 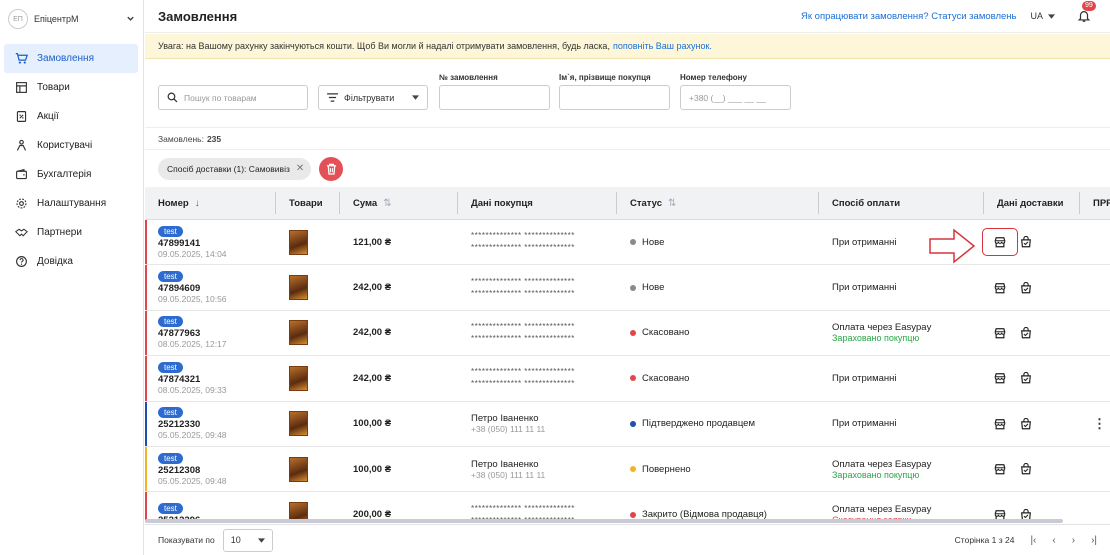 What do you see at coordinates (210, 507) in the screenshot?
I see `order-number-cell: test 25212296` at bounding box center [210, 507].